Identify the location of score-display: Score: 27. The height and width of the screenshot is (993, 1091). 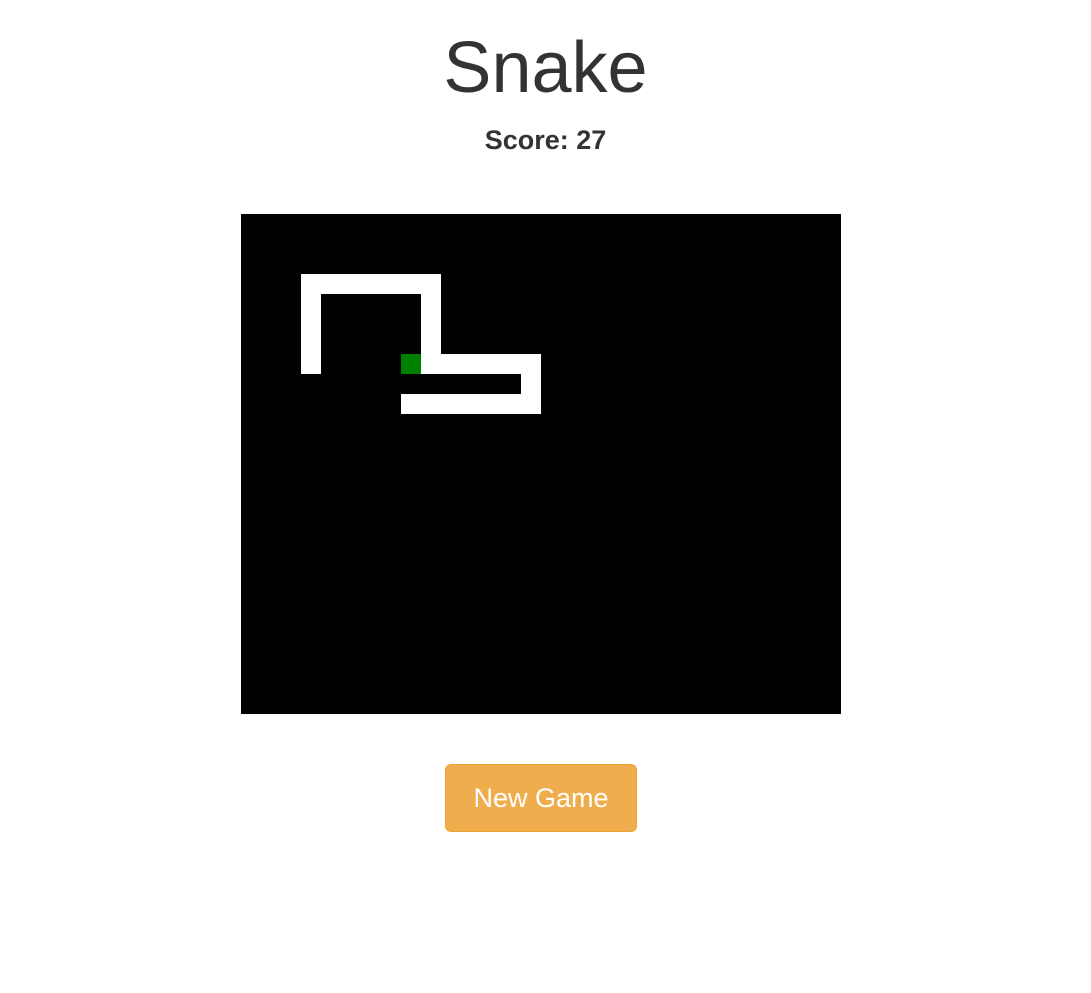
(545, 140).